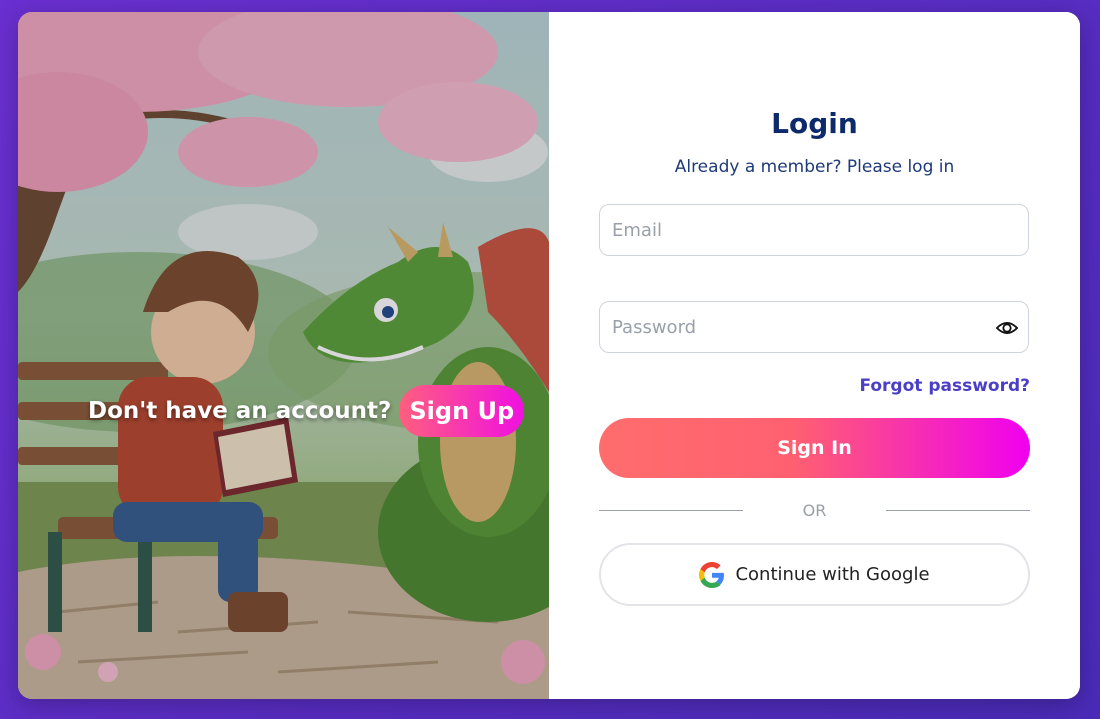  I want to click on email-field, so click(814, 230).